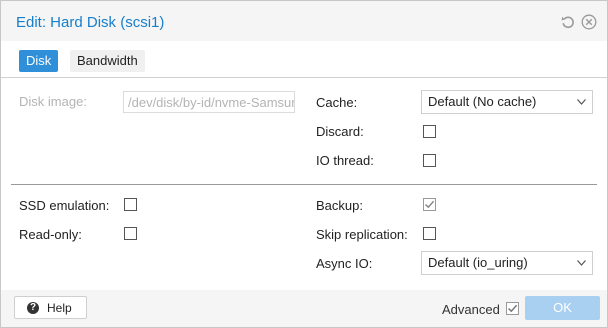 The image size is (608, 328). I want to click on read-only-label: Read-only:, so click(50, 234).